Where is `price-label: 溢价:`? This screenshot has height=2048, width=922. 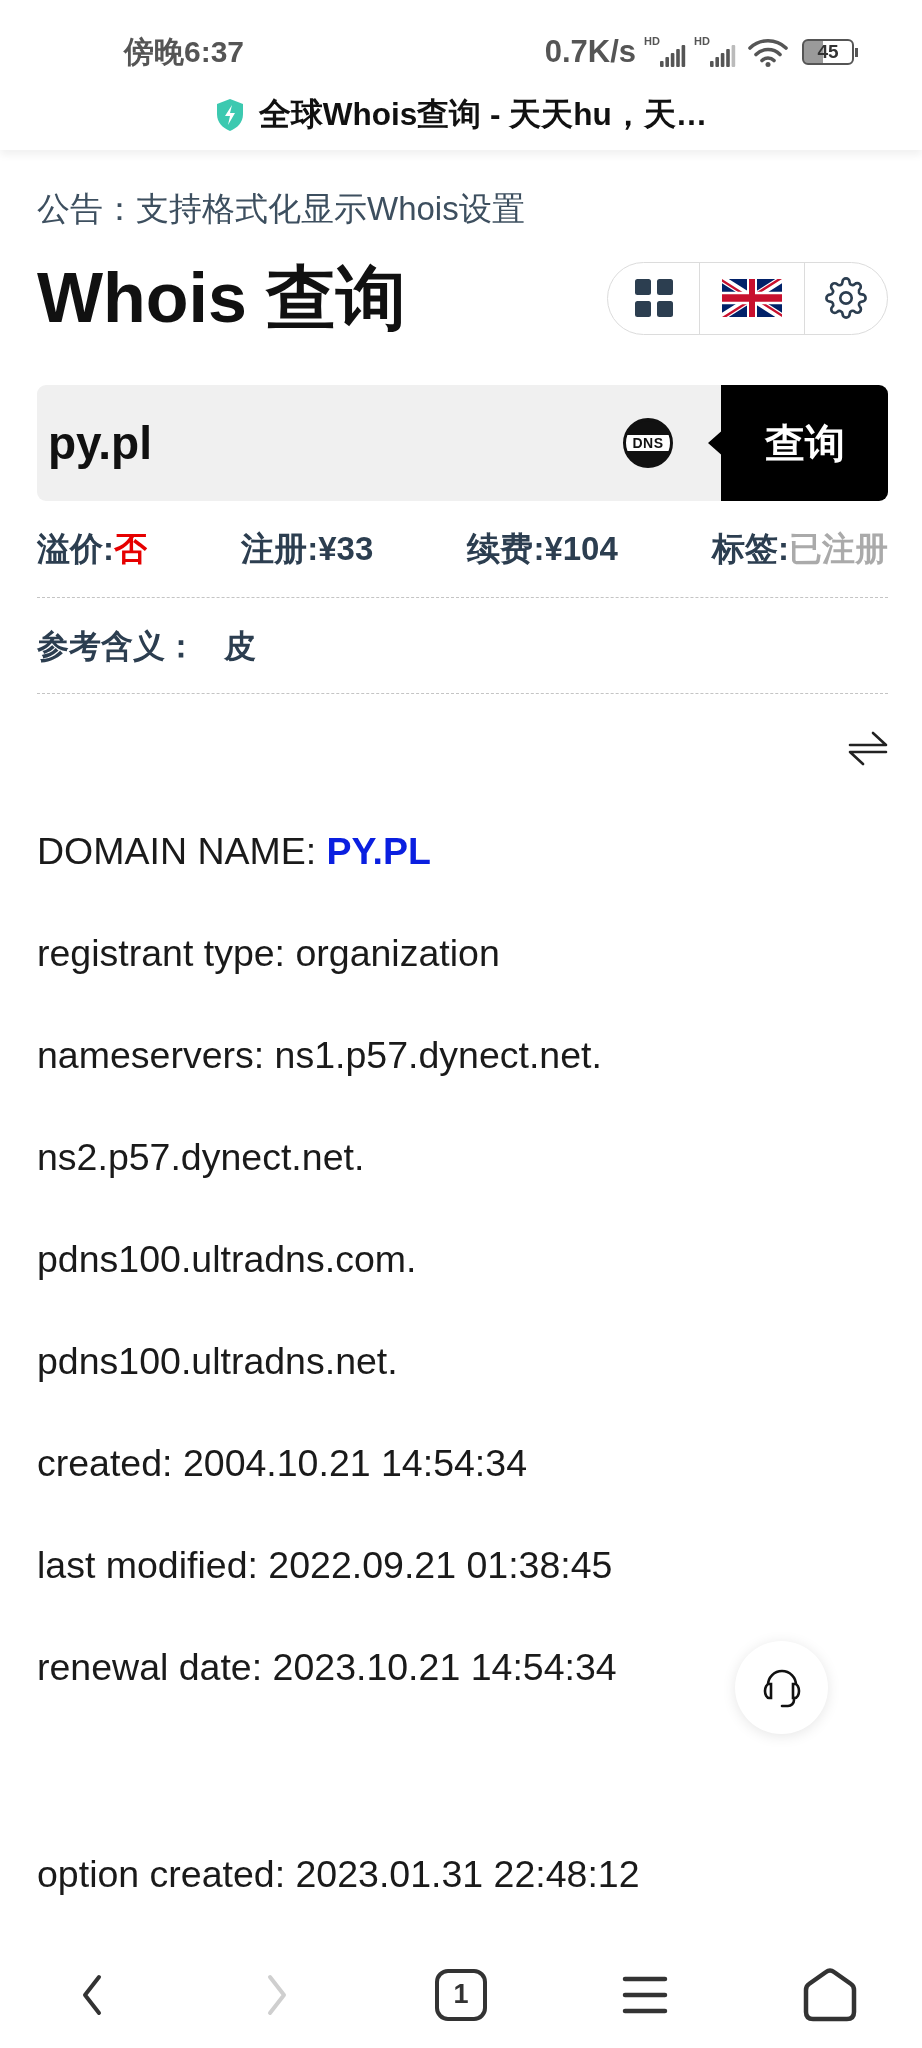 price-label: 溢价: is located at coordinates (75, 548).